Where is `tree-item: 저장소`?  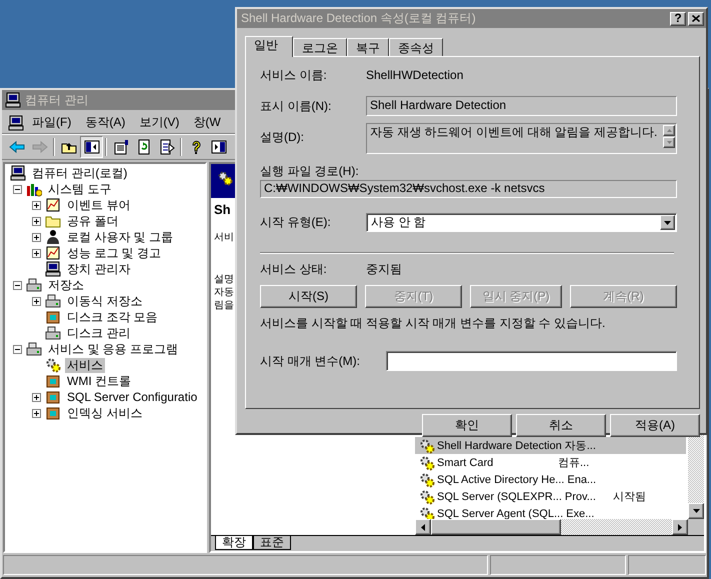
tree-item: 저장소 is located at coordinates (66, 285).